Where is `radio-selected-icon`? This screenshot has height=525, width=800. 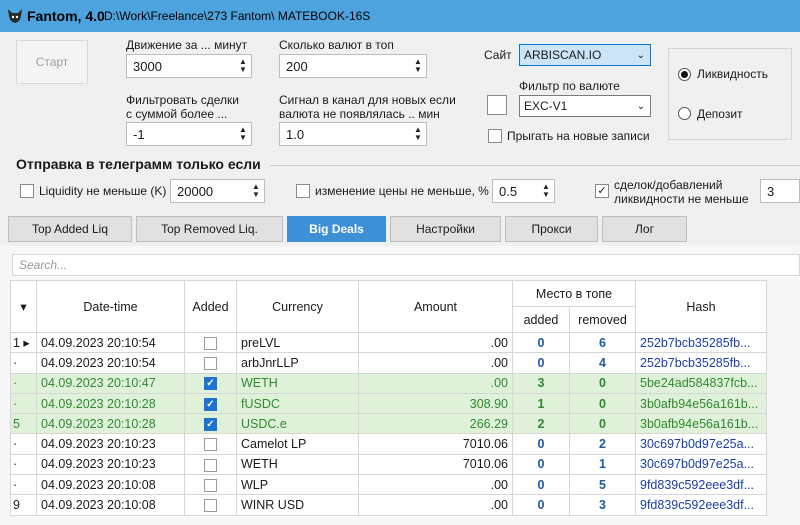
radio-selected-icon is located at coordinates (684, 74).